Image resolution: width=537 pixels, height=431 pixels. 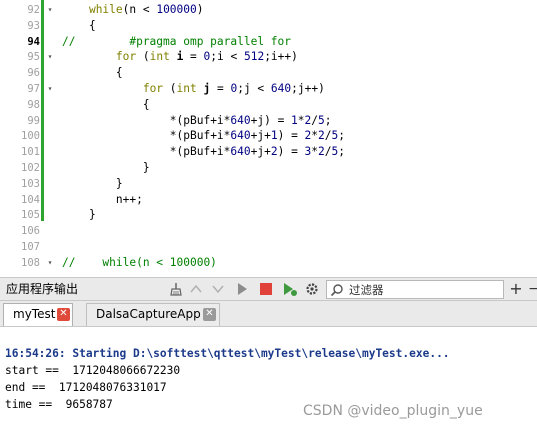 What do you see at coordinates (20, 184) in the screenshot?
I see `line-number: 103` at bounding box center [20, 184].